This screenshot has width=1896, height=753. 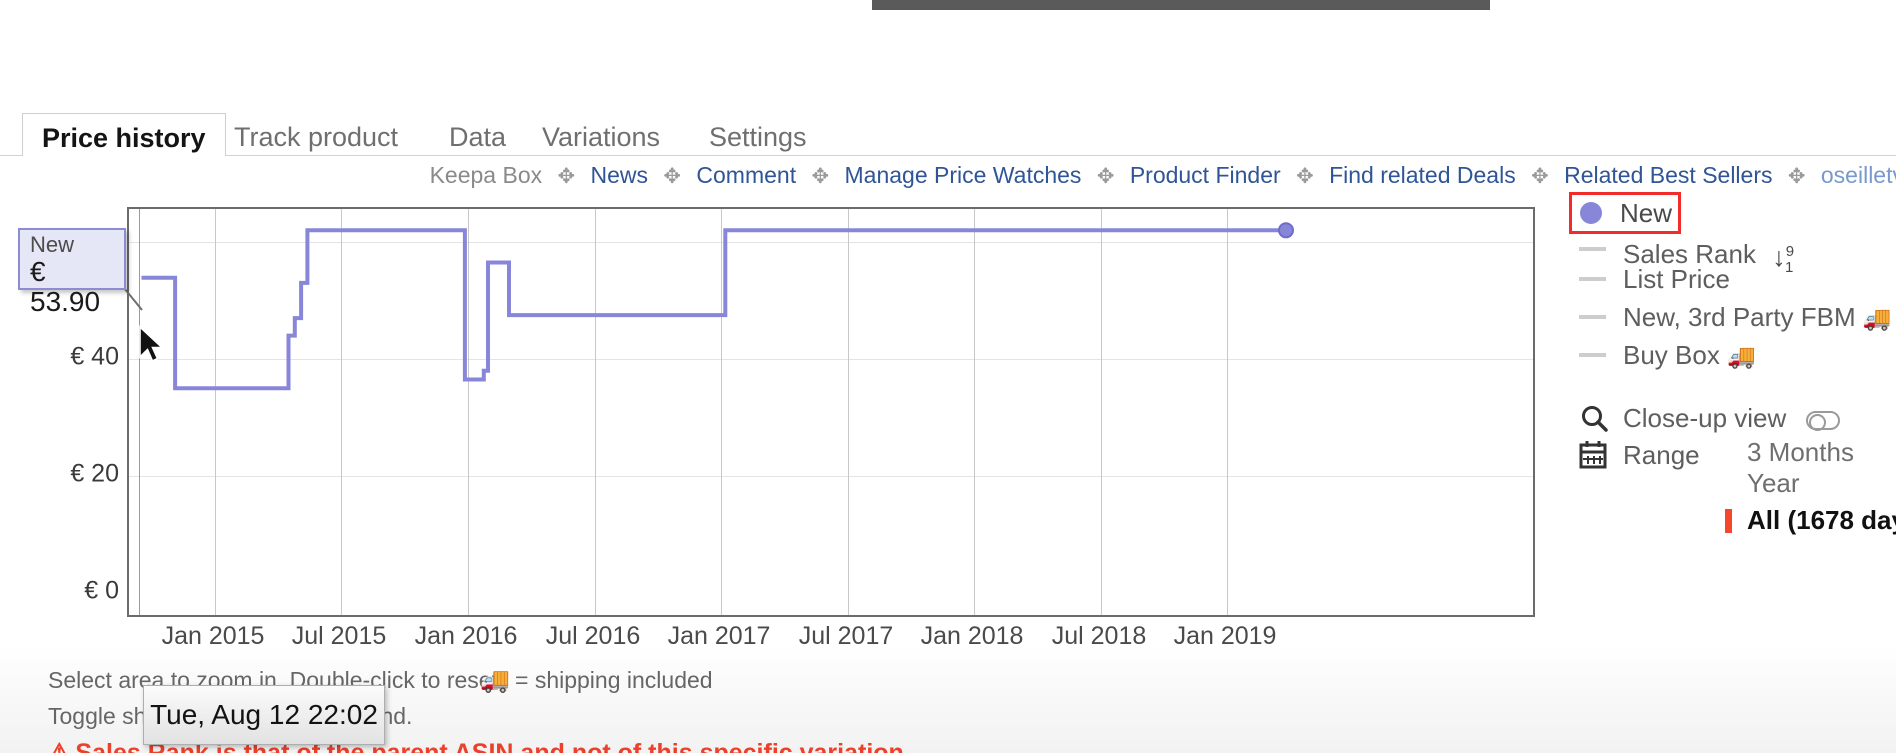 I want to click on legend-item-buy-box: Buy Box 🚚, so click(x=1735, y=355).